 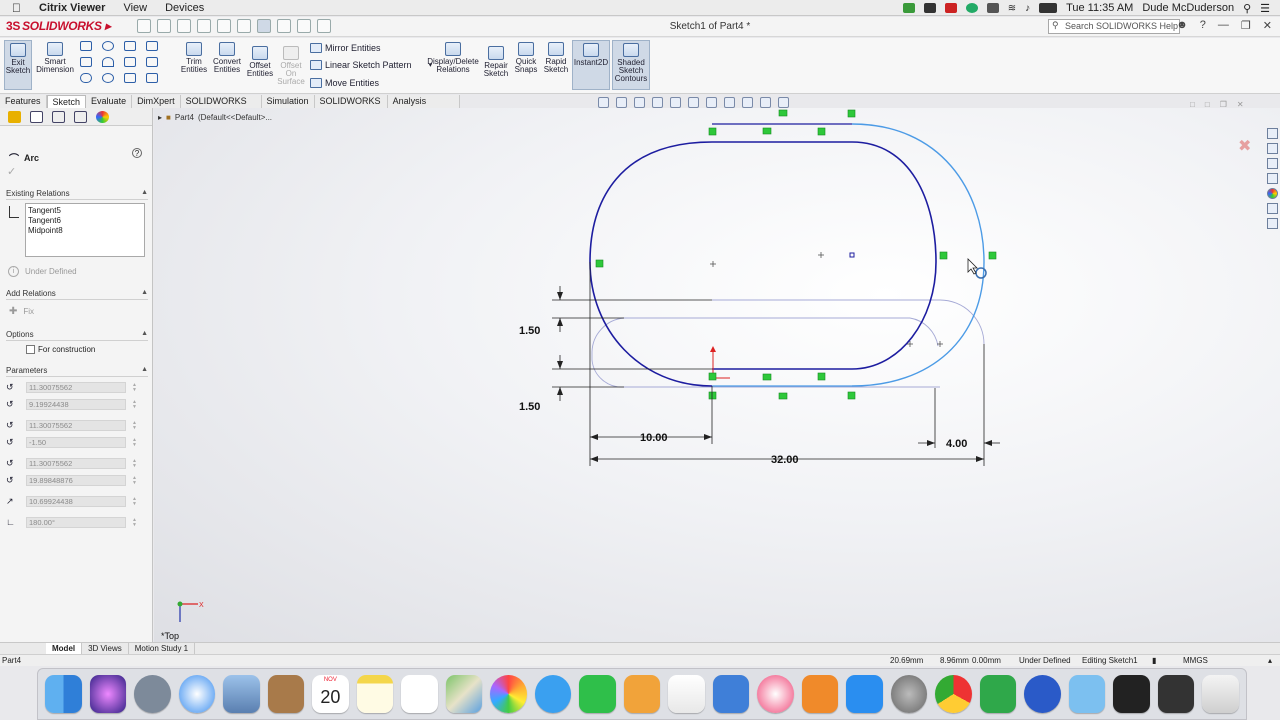 What do you see at coordinates (621, 102) in the screenshot?
I see `zoom-to-area-icon` at bounding box center [621, 102].